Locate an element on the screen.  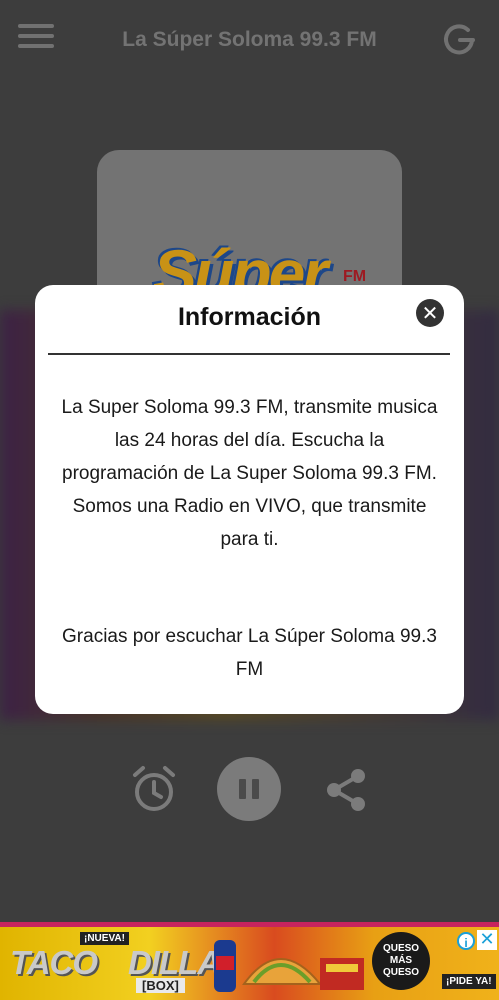
close-dialog-button: ✕ is located at coordinates (430, 313).